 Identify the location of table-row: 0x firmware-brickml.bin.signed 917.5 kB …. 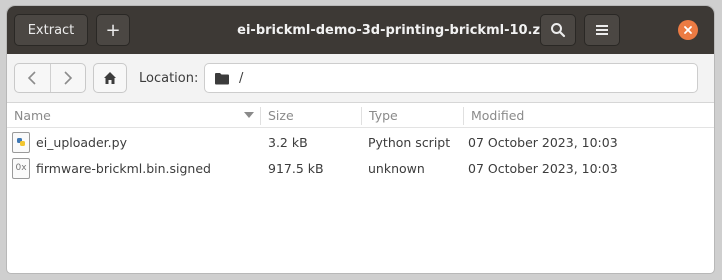
(360, 168).